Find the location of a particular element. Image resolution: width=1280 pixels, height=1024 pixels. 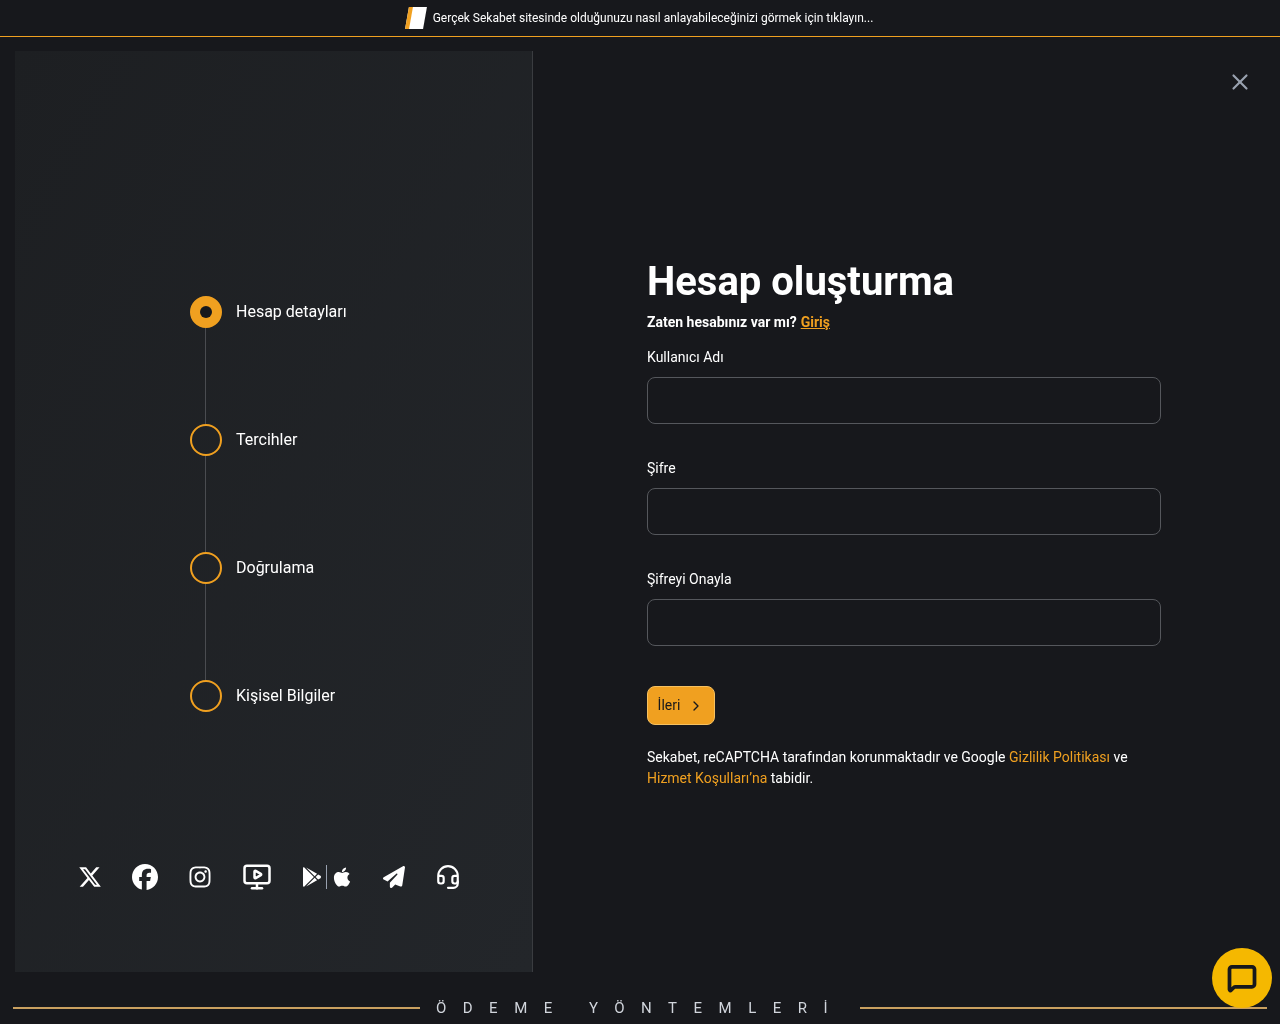

chat-button is located at coordinates (1242, 978).